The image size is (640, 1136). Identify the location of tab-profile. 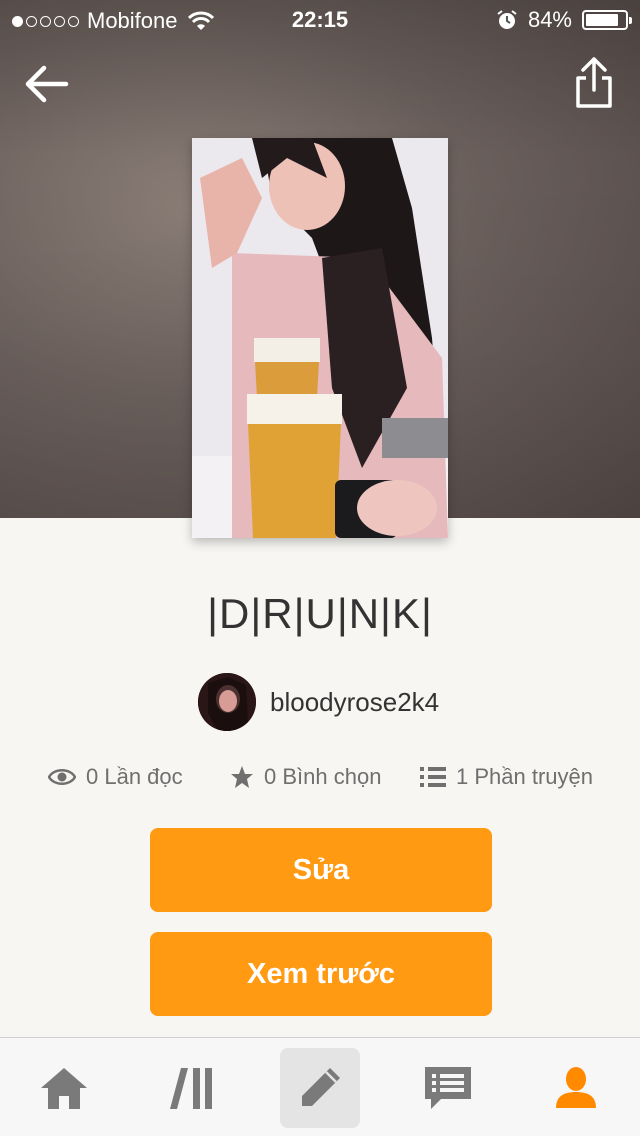
(576, 1088).